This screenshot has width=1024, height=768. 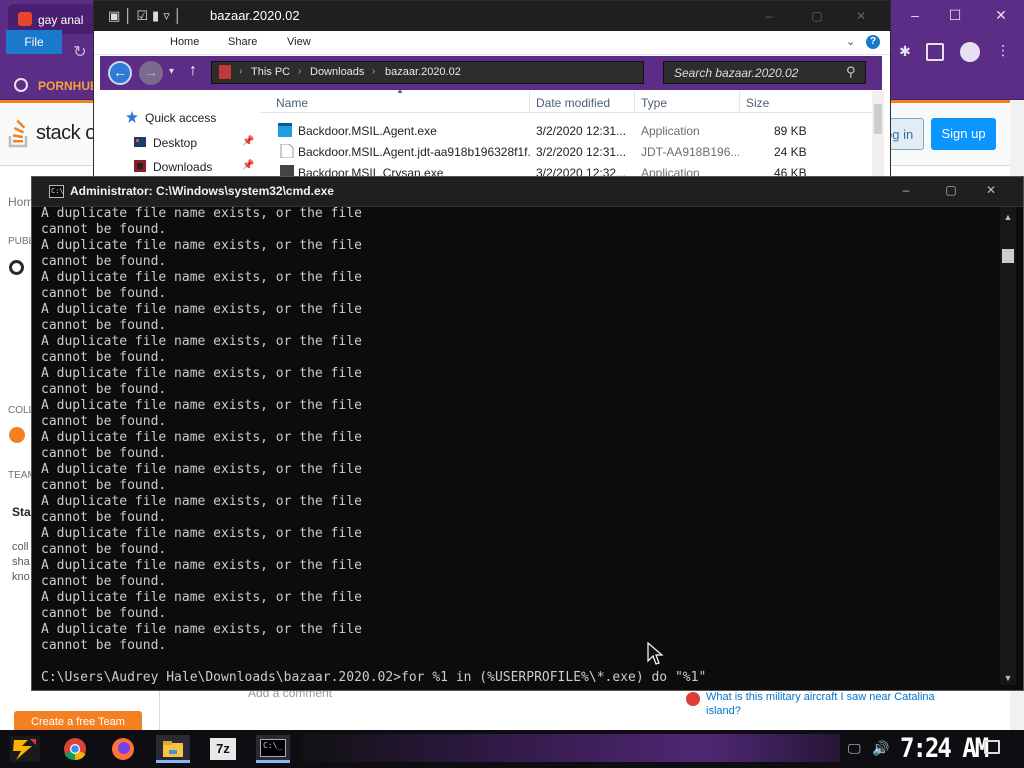 What do you see at coordinates (992, 747) in the screenshot?
I see `notification-icon` at bounding box center [992, 747].